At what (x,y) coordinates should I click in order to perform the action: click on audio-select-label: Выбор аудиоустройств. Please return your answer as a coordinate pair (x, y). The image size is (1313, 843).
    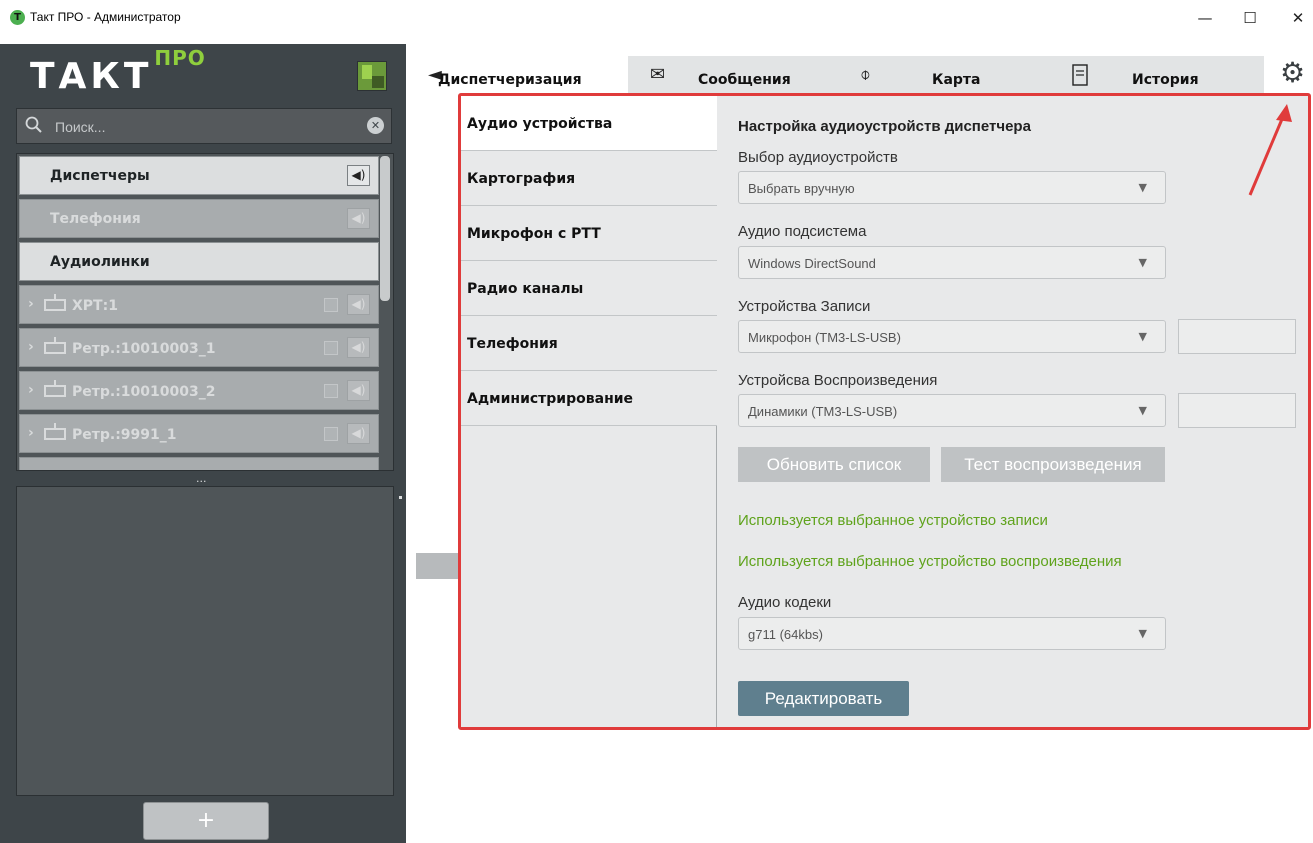
    Looking at the image, I should click on (818, 157).